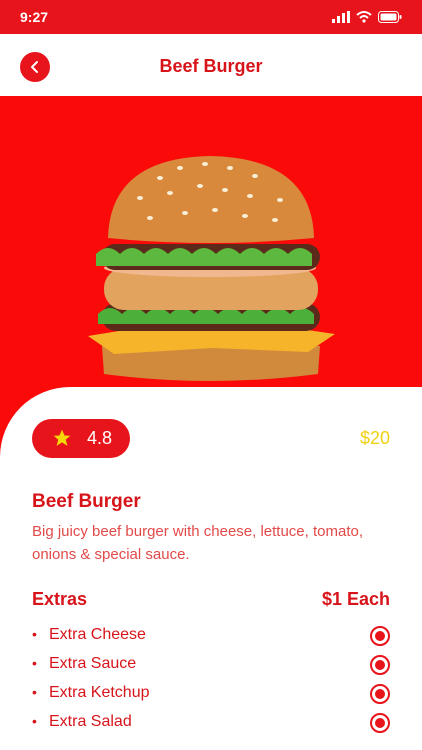 The width and height of the screenshot is (422, 750). Describe the element at coordinates (341, 17) in the screenshot. I see `signal-icon` at that location.